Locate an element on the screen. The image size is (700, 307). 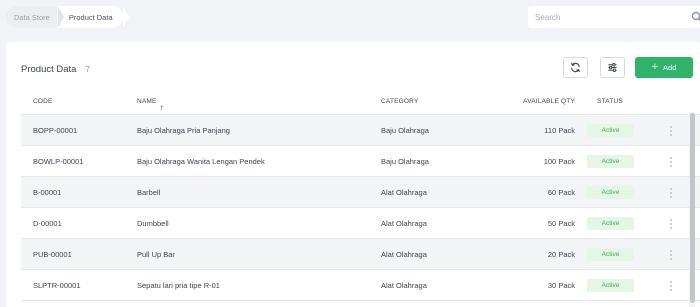
column-header-status: STATUS is located at coordinates (610, 101).